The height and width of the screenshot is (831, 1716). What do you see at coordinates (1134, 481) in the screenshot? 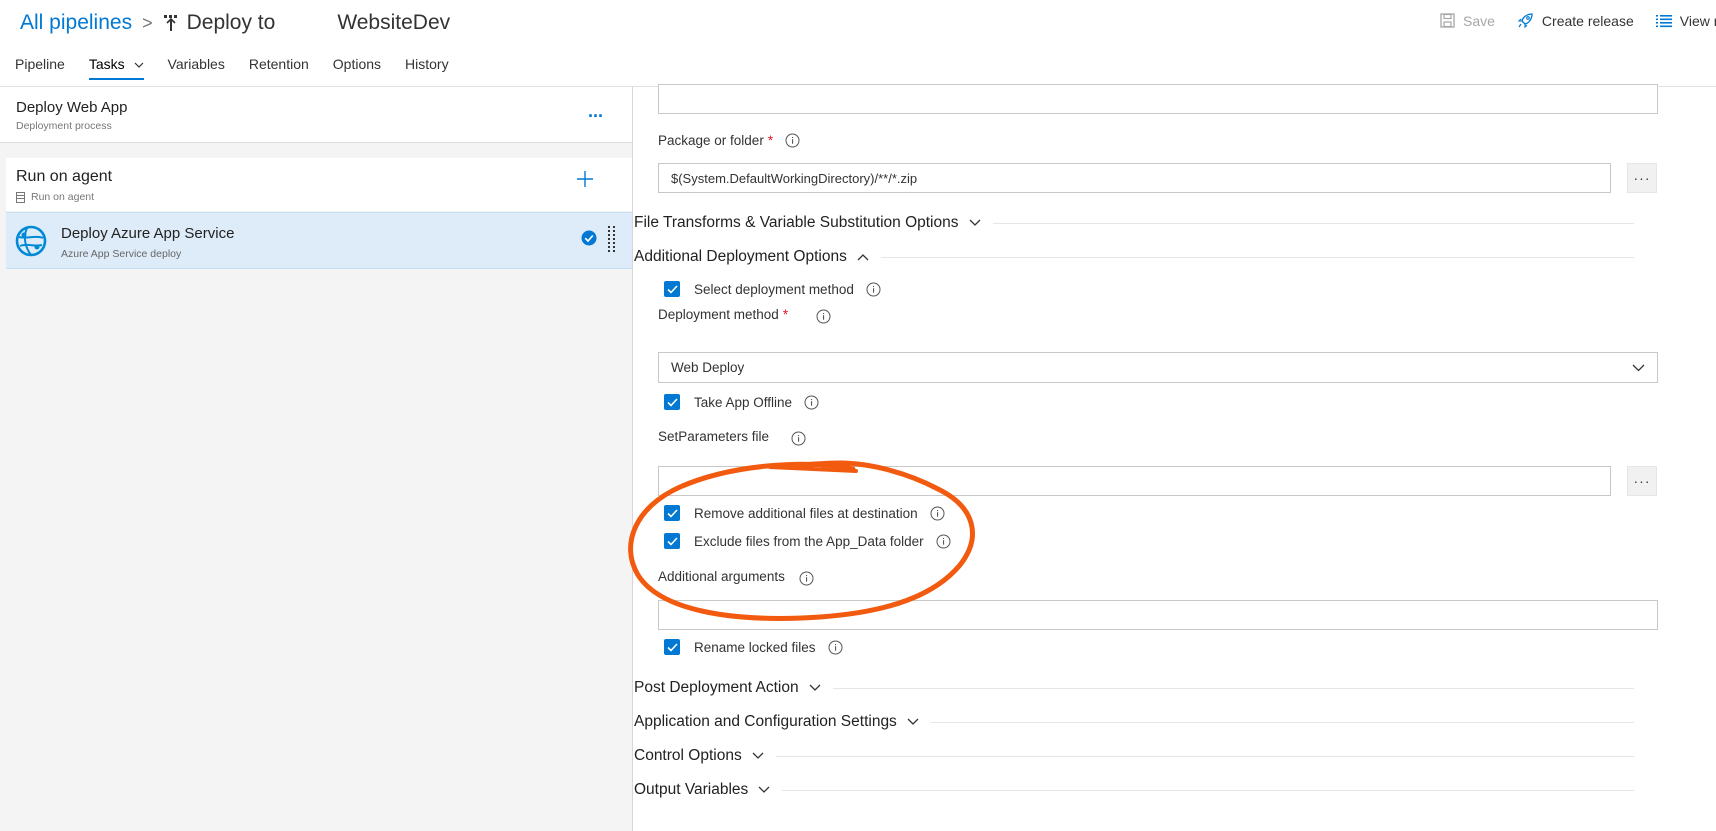
I see `setparams-input` at bounding box center [1134, 481].